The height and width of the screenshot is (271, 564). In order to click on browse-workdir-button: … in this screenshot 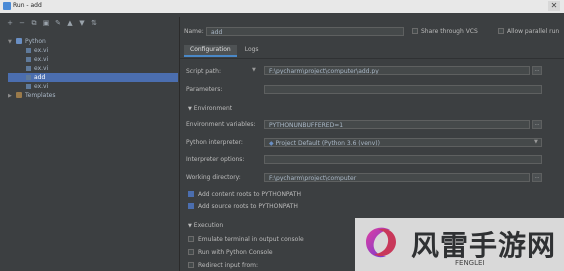, I will do `click(537, 177)`.